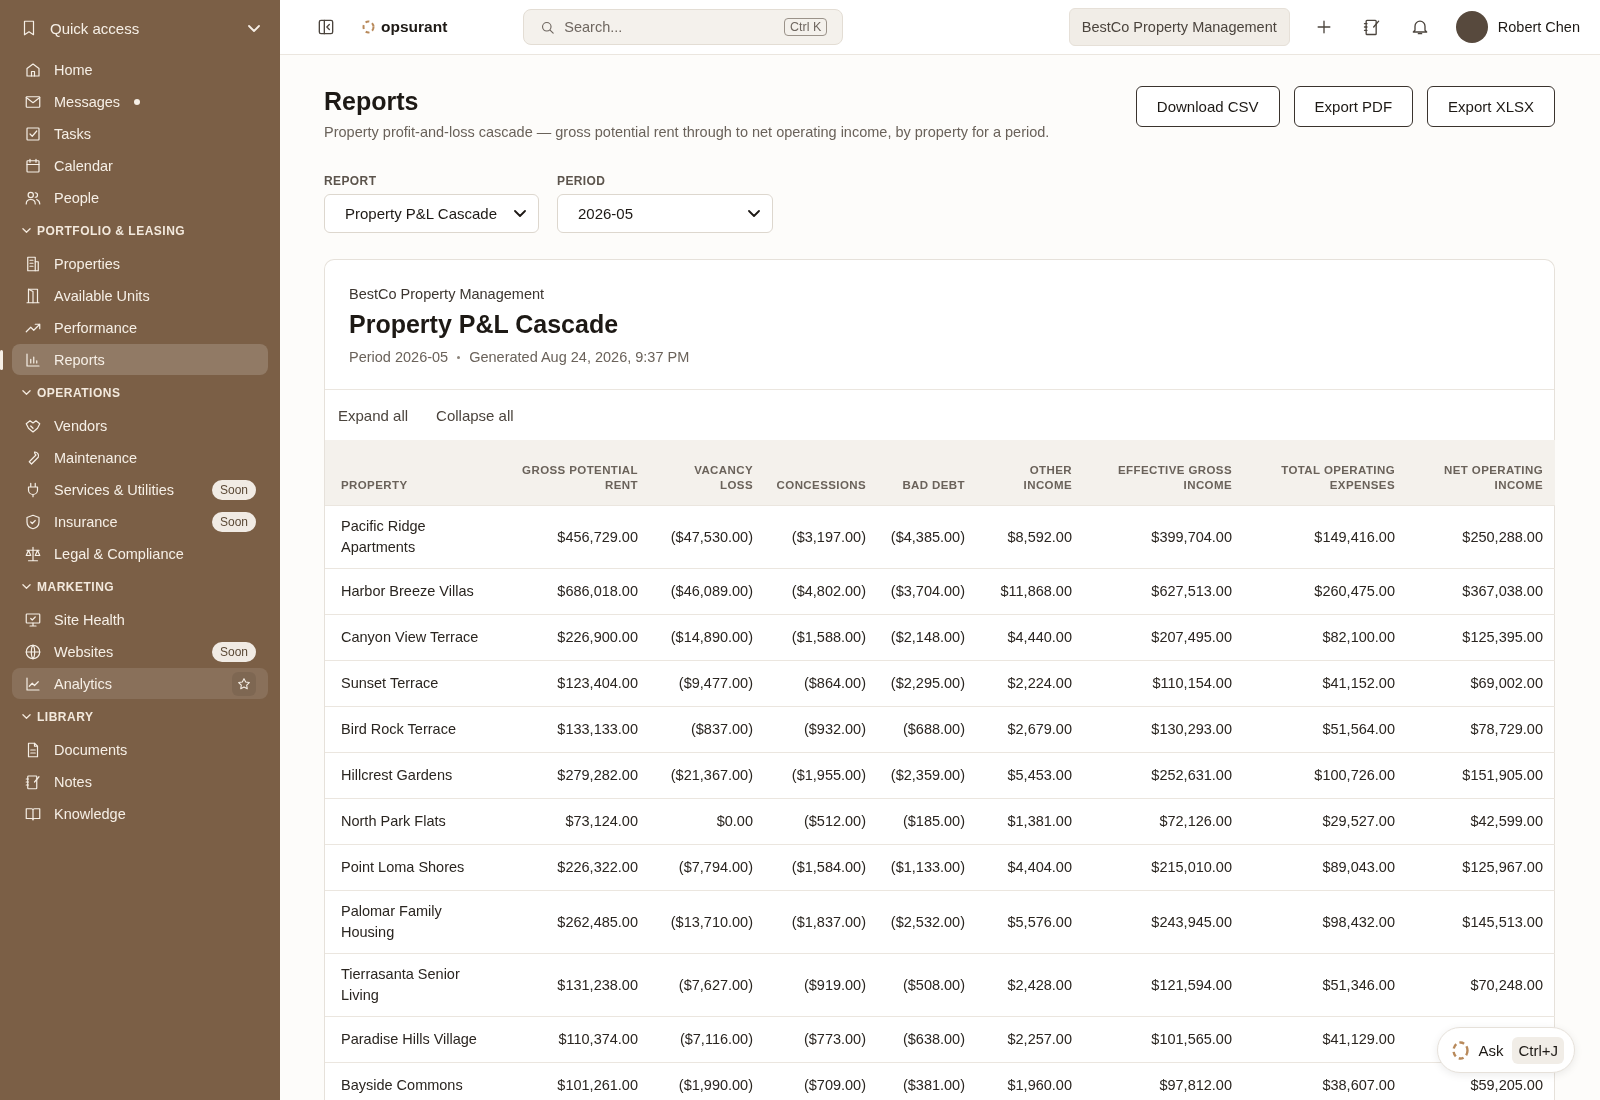 This screenshot has height=1100, width=1600. I want to click on table-cell: ($1,837.00), so click(828, 921).